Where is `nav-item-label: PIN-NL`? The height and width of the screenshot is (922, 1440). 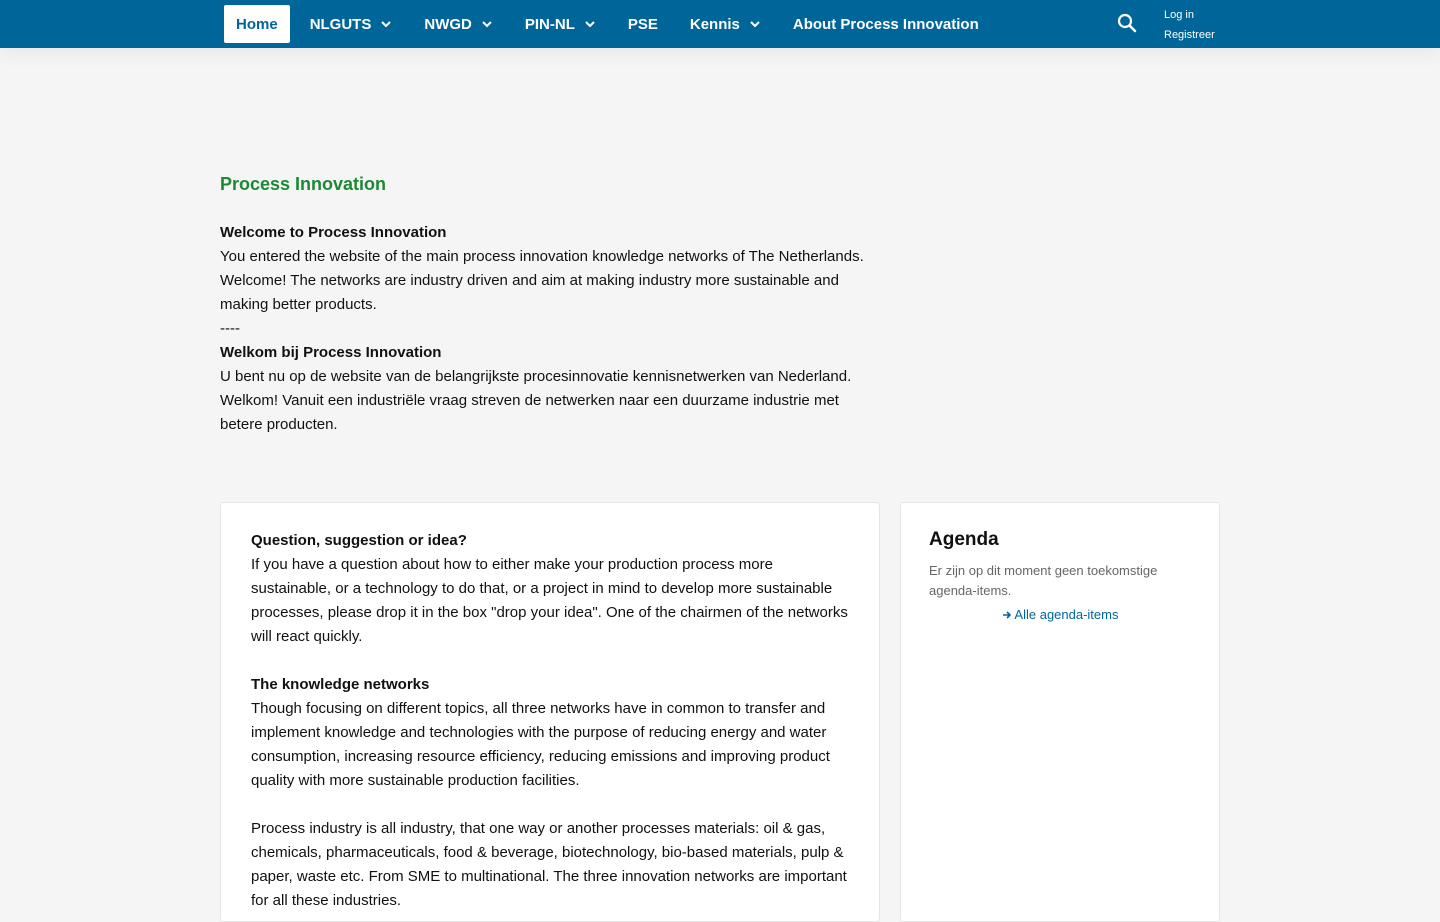 nav-item-label: PIN-NL is located at coordinates (549, 24).